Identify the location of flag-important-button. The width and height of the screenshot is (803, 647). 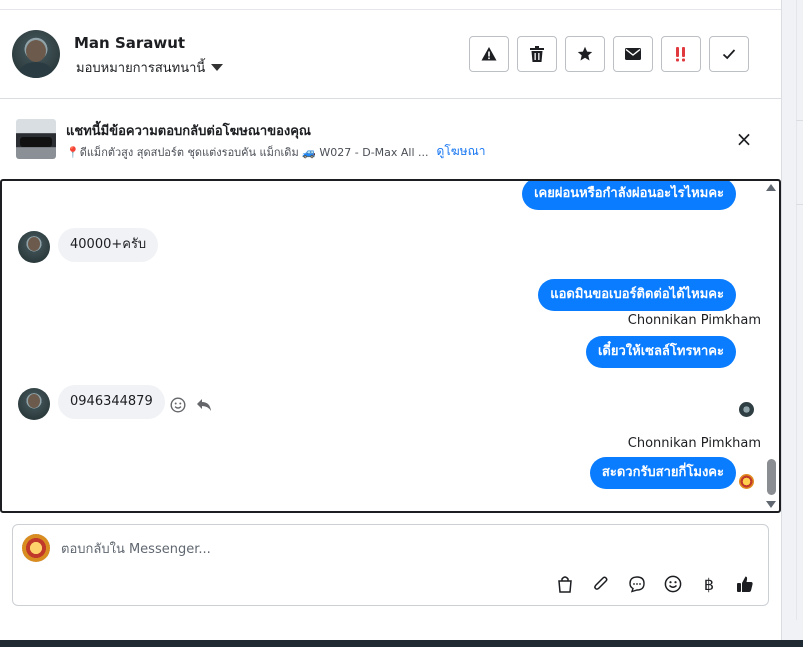
(681, 54).